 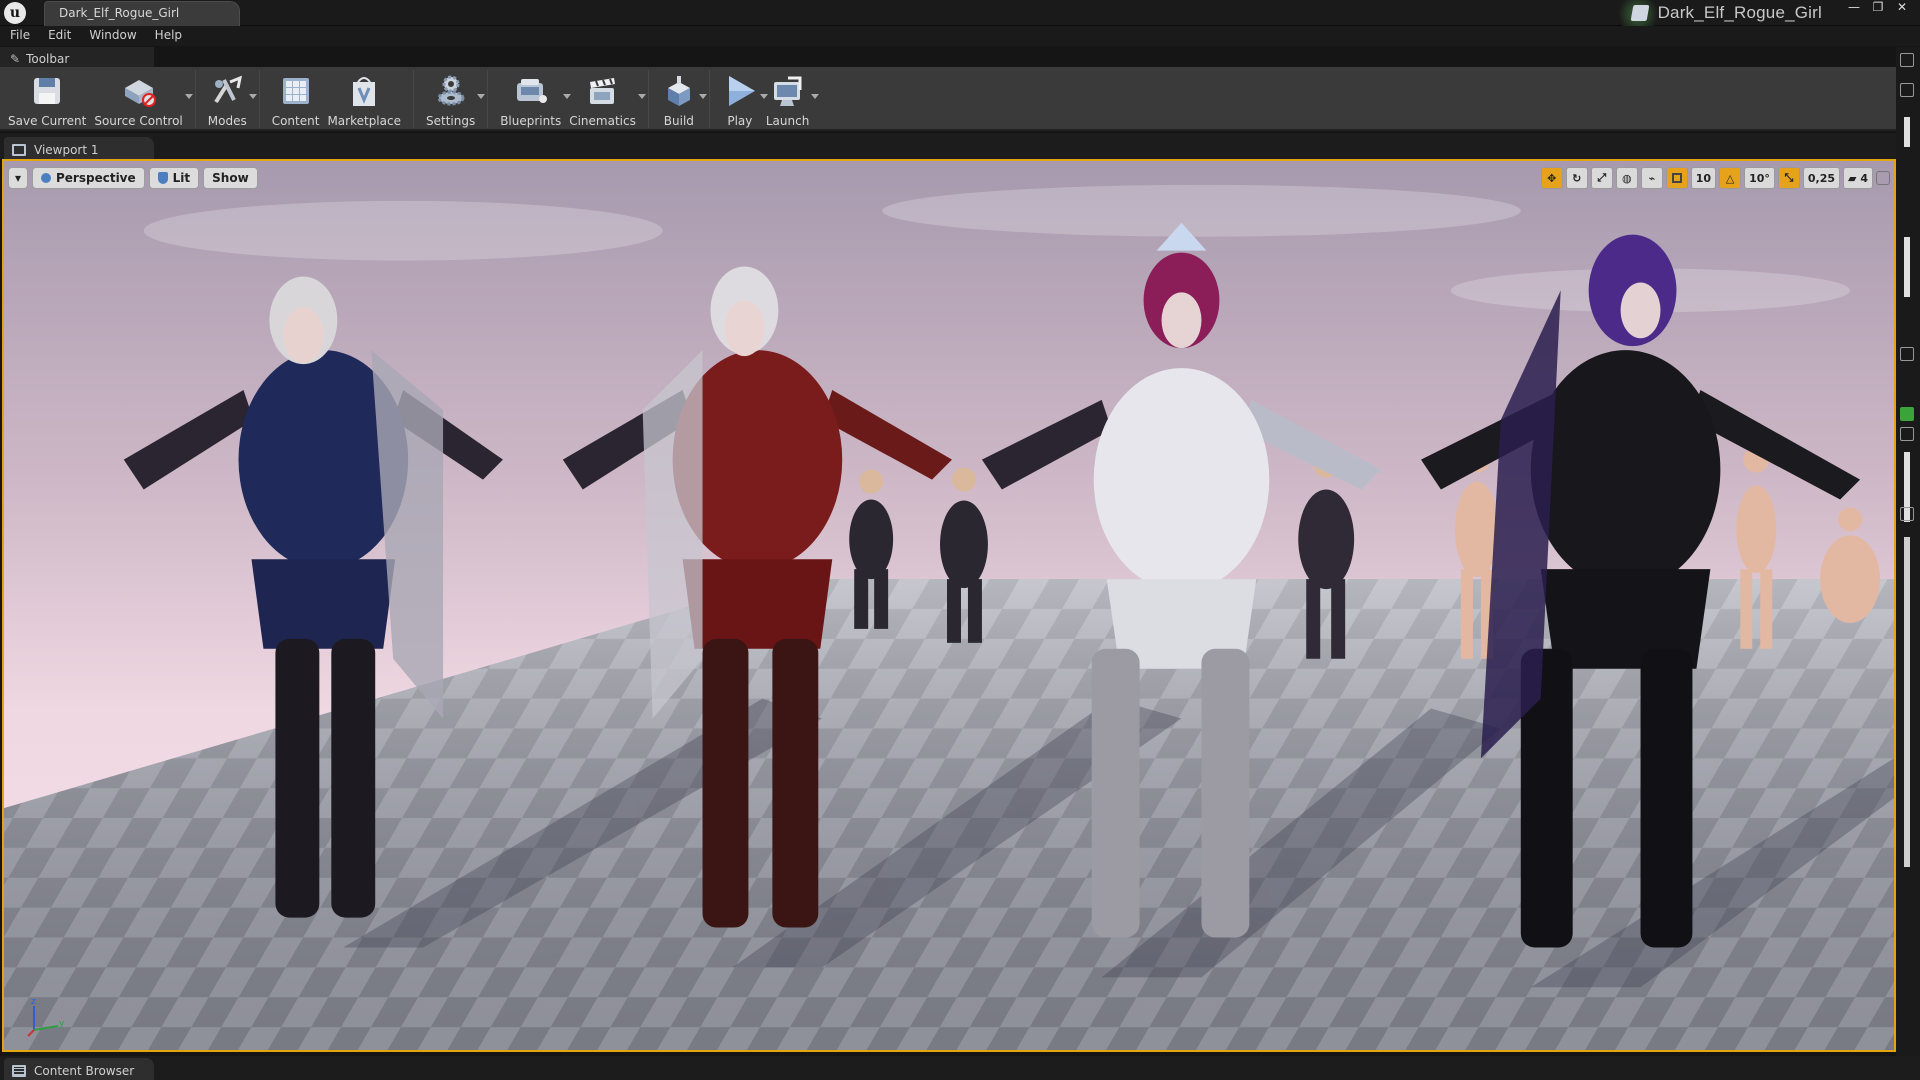 I want to click on scale-mode-button: ⤢, so click(x=1601, y=178).